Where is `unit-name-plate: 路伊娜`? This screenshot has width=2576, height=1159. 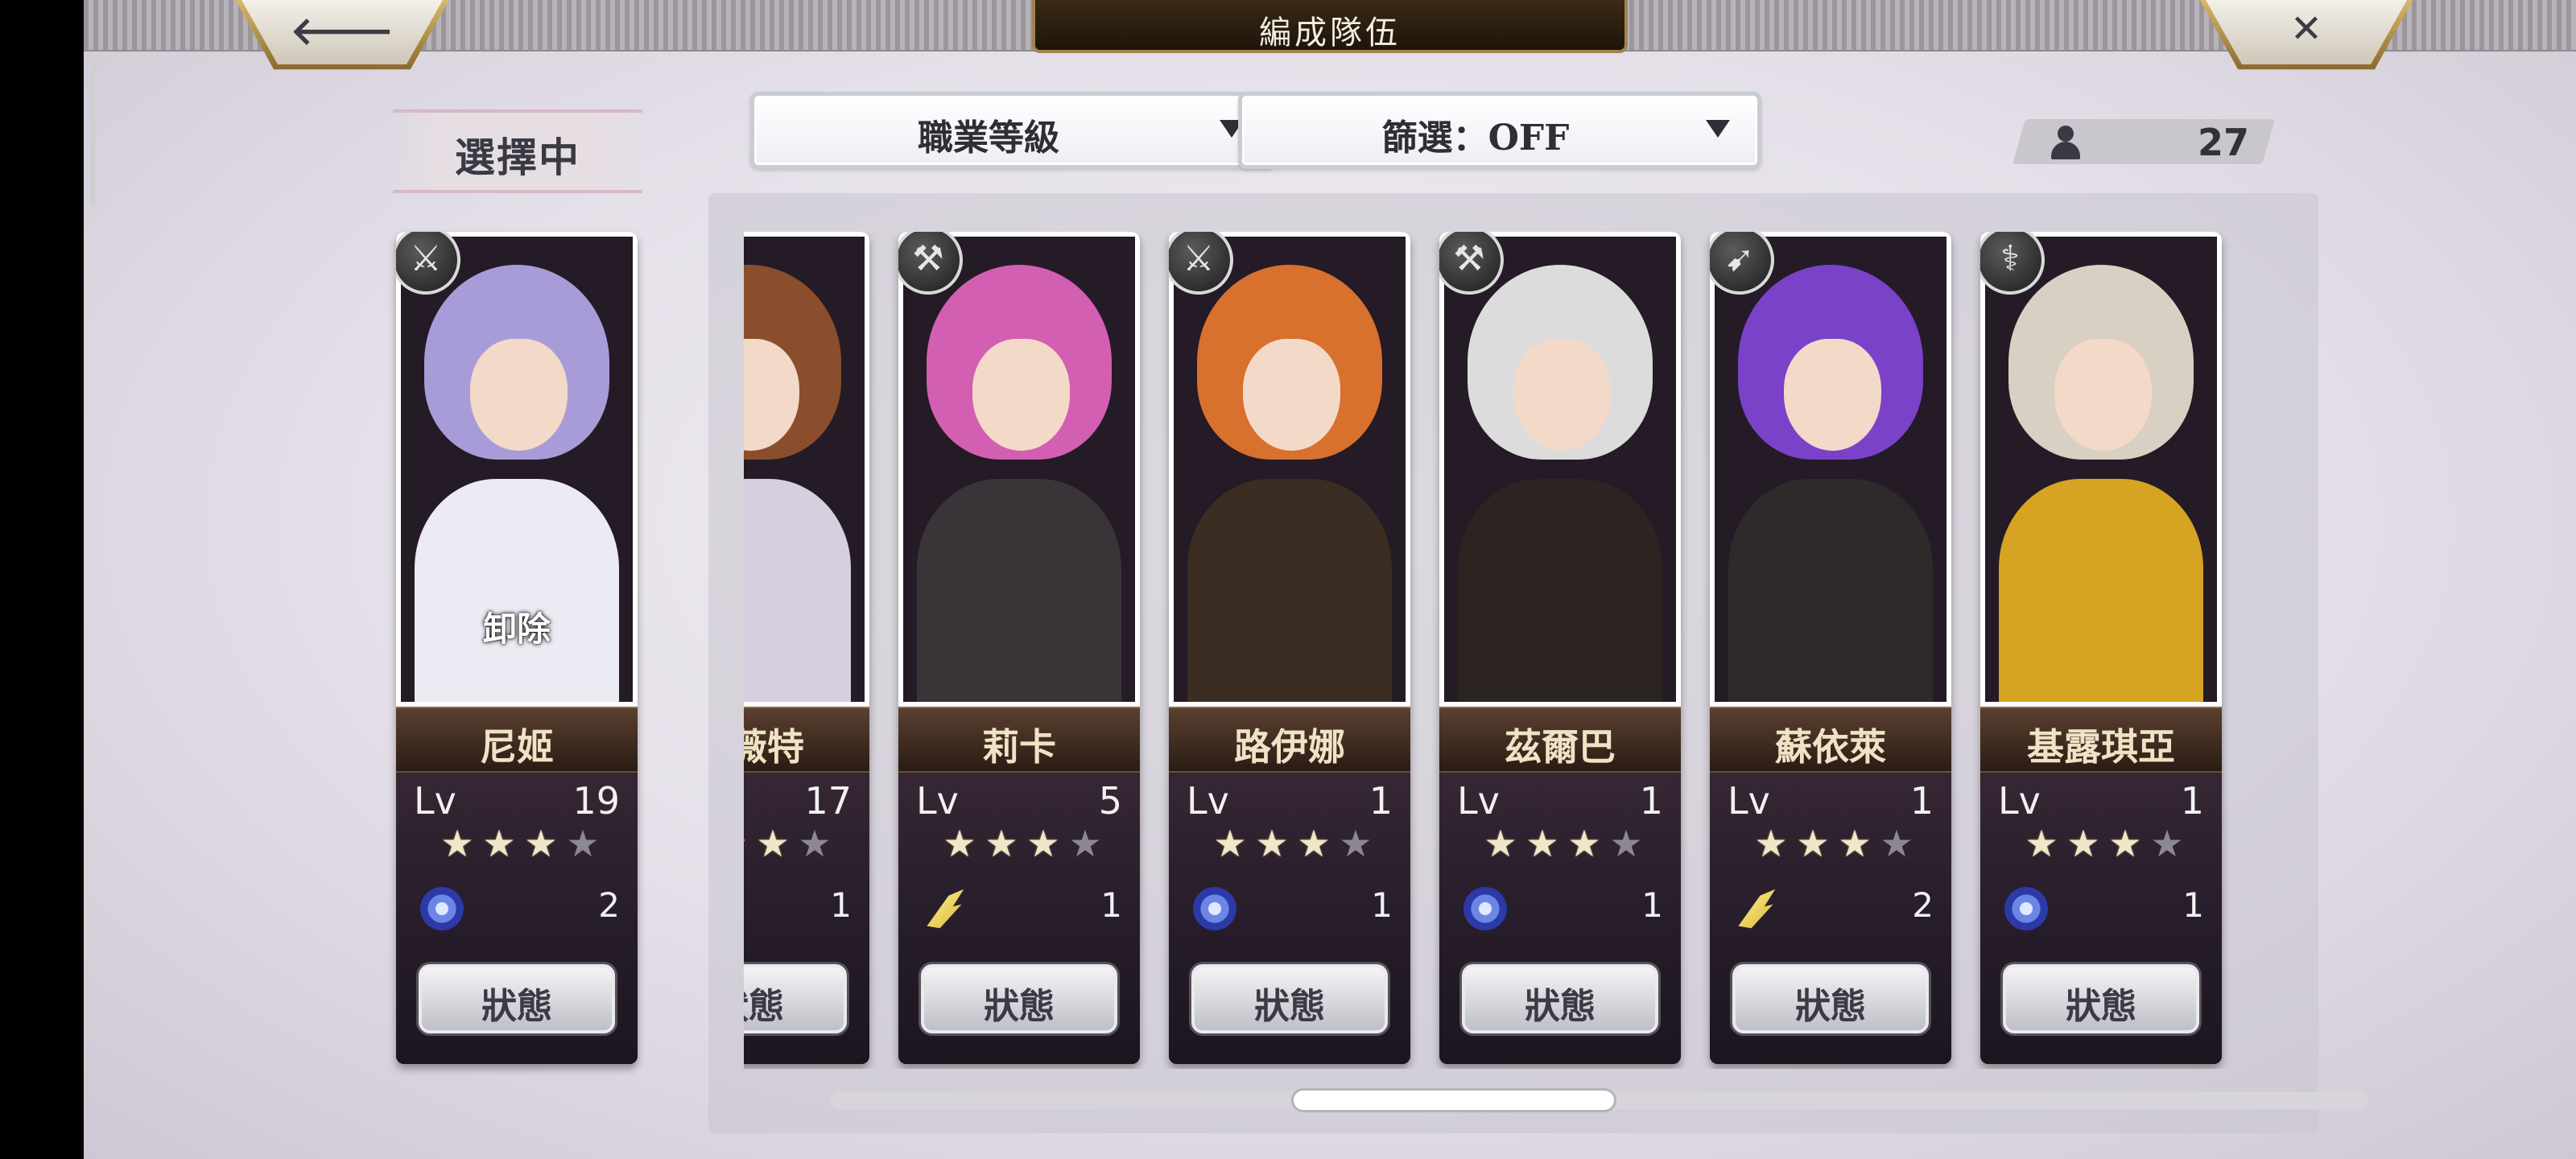
unit-name-plate: 路伊娜 is located at coordinates (1289, 740).